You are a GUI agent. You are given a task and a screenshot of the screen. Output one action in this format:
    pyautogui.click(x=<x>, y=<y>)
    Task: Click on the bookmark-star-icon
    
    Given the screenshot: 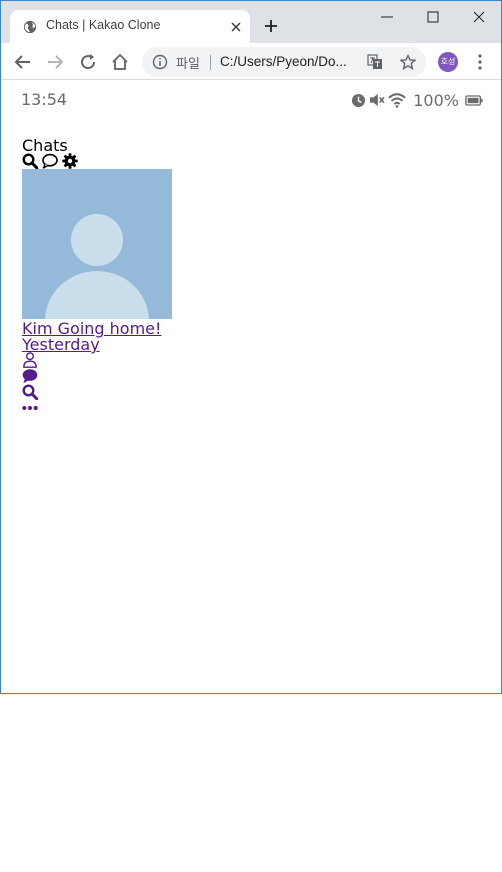 What is the action you would take?
    pyautogui.click(x=408, y=62)
    